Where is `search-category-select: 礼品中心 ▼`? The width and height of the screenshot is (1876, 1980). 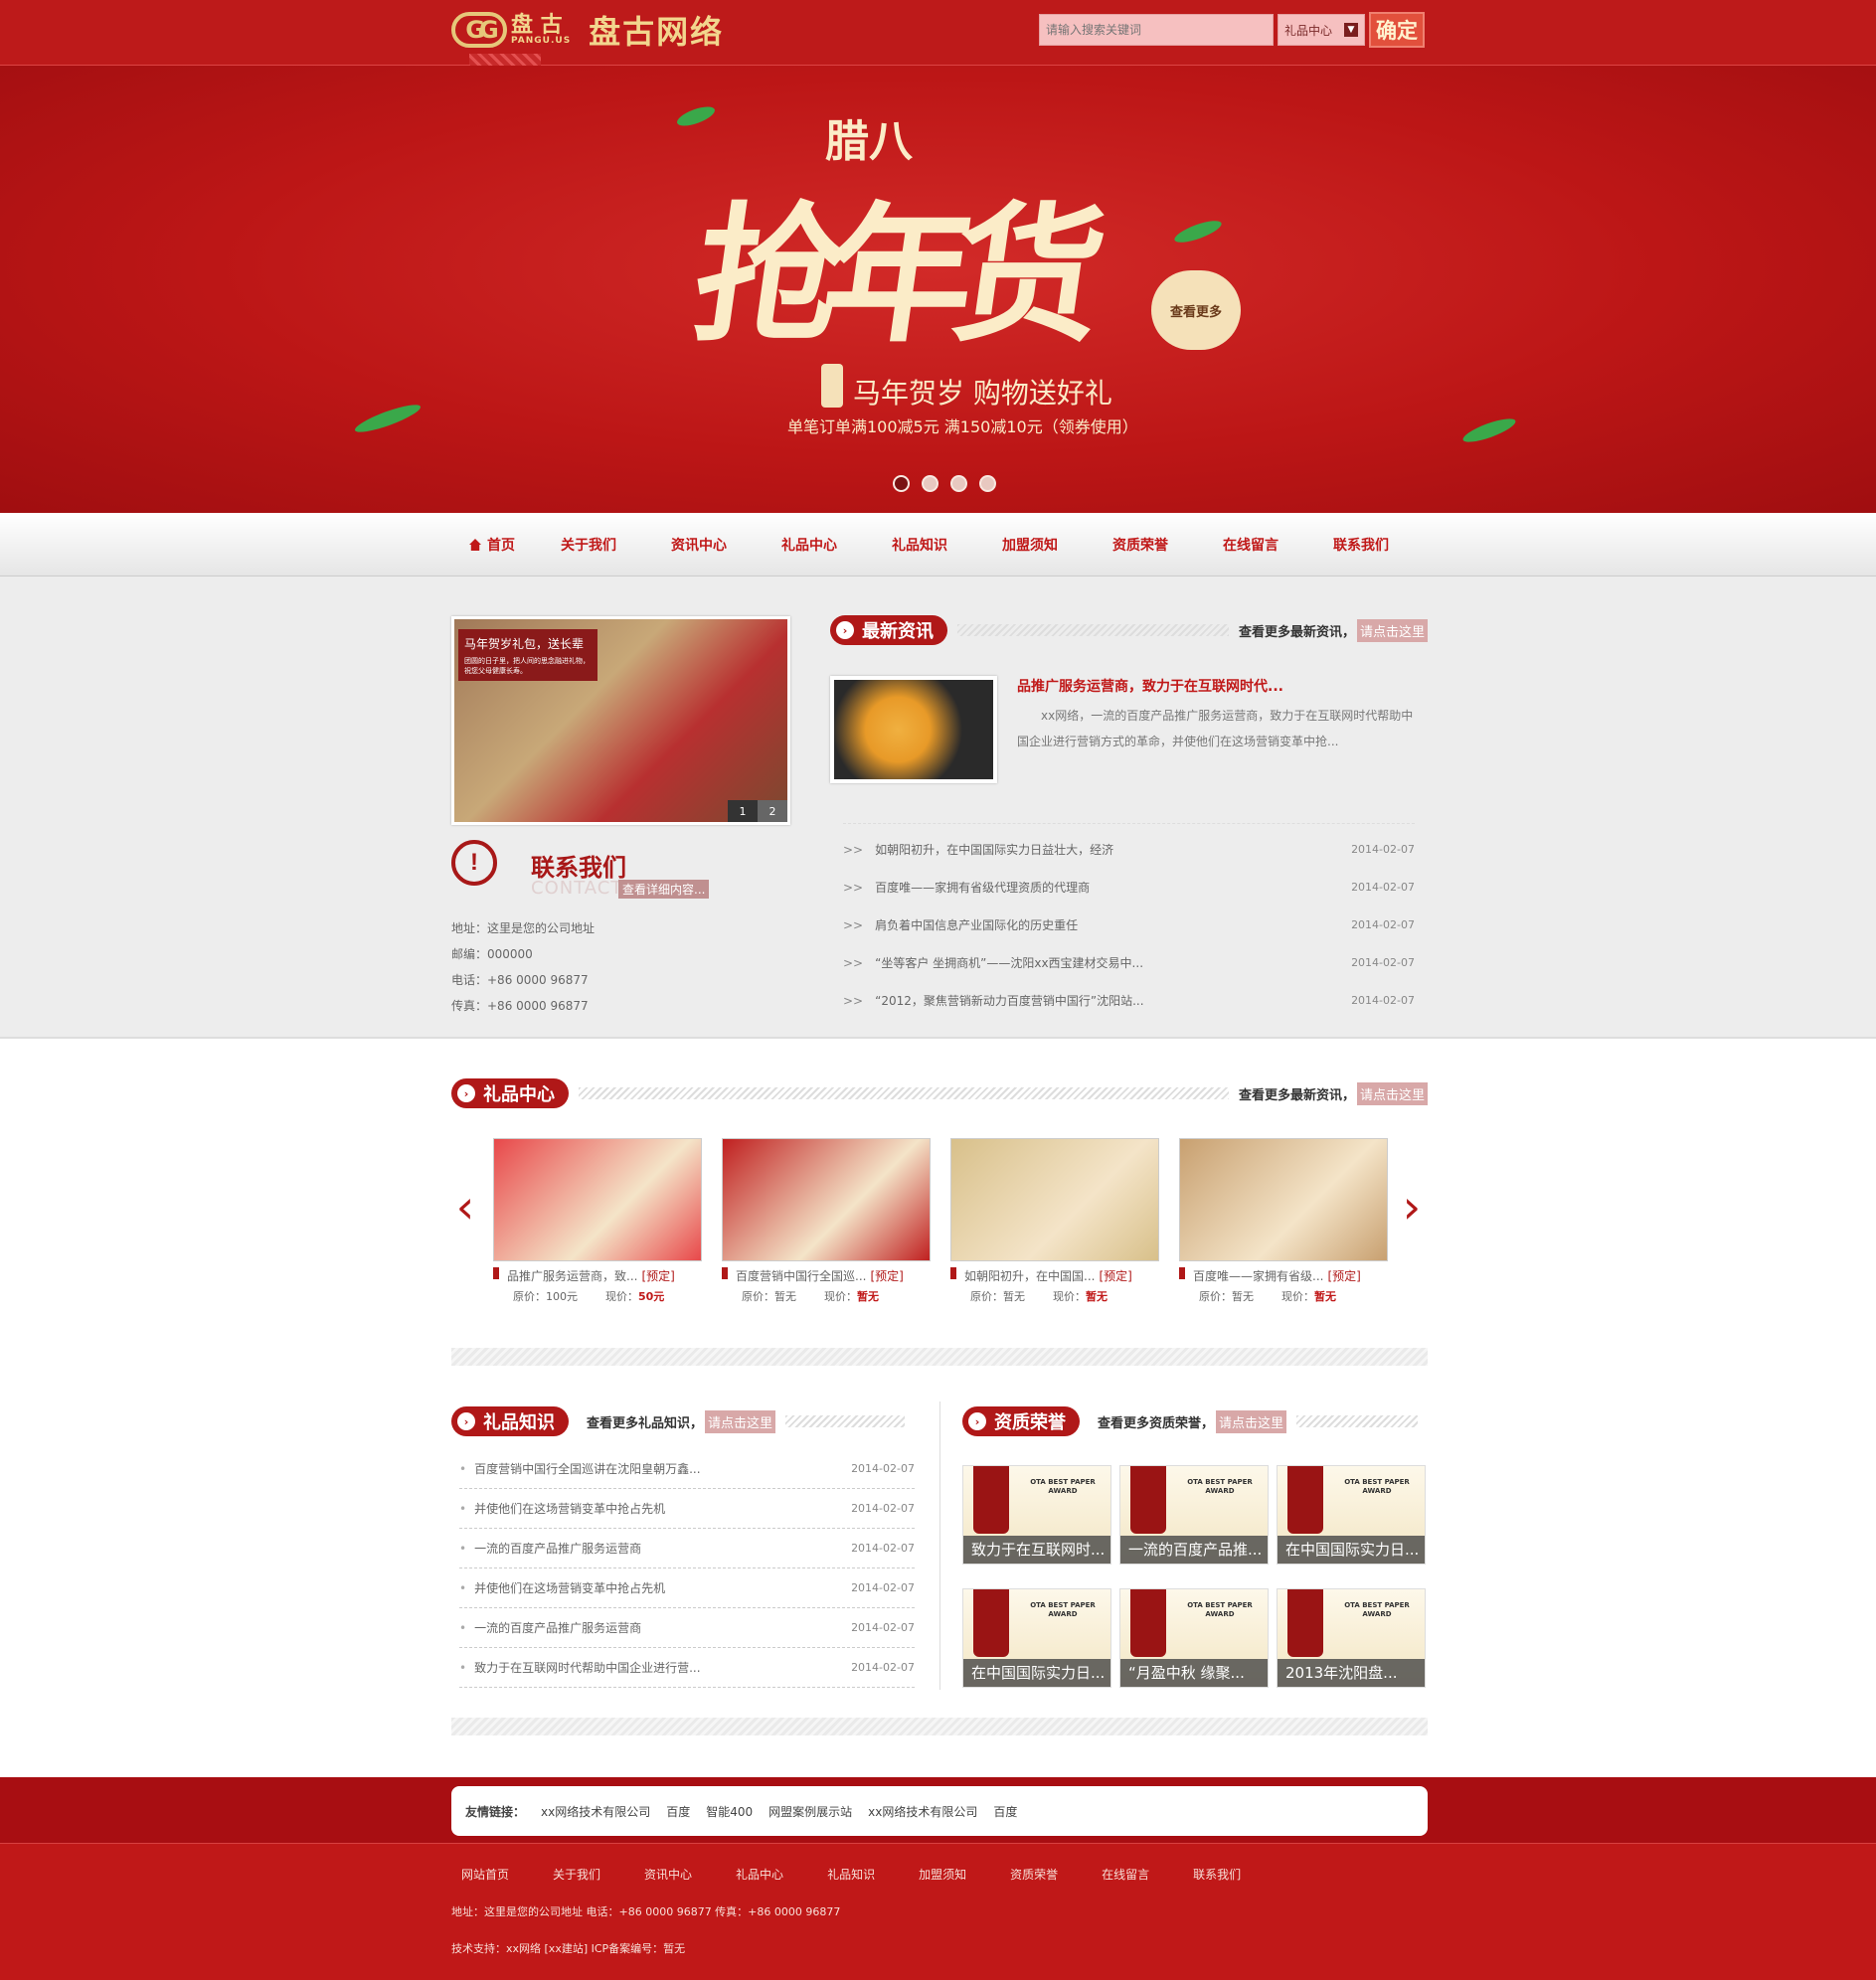
search-category-select: 礼品中心 ▼ is located at coordinates (1321, 30).